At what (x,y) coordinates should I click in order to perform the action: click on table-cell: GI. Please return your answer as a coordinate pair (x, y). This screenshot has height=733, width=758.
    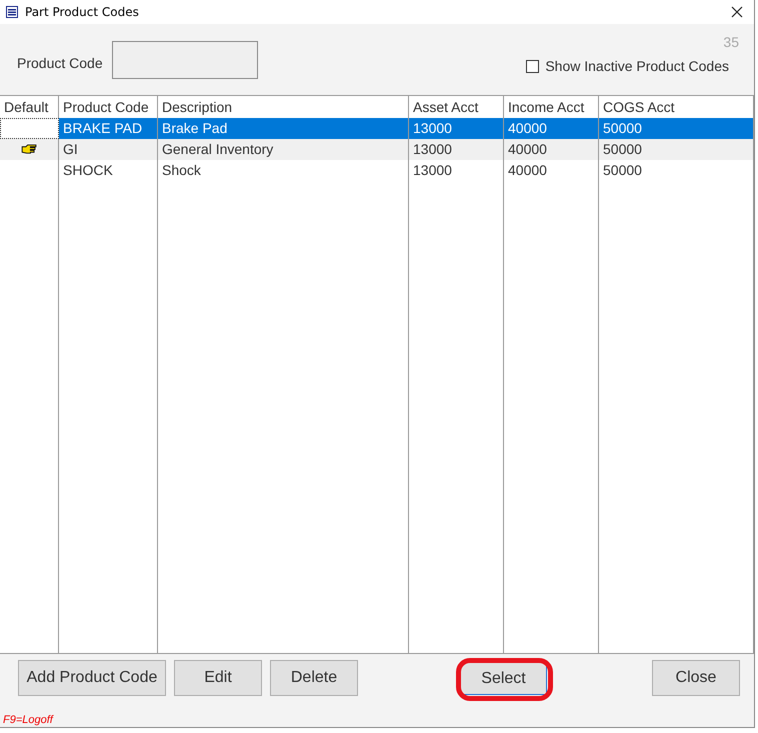
    Looking at the image, I should click on (108, 149).